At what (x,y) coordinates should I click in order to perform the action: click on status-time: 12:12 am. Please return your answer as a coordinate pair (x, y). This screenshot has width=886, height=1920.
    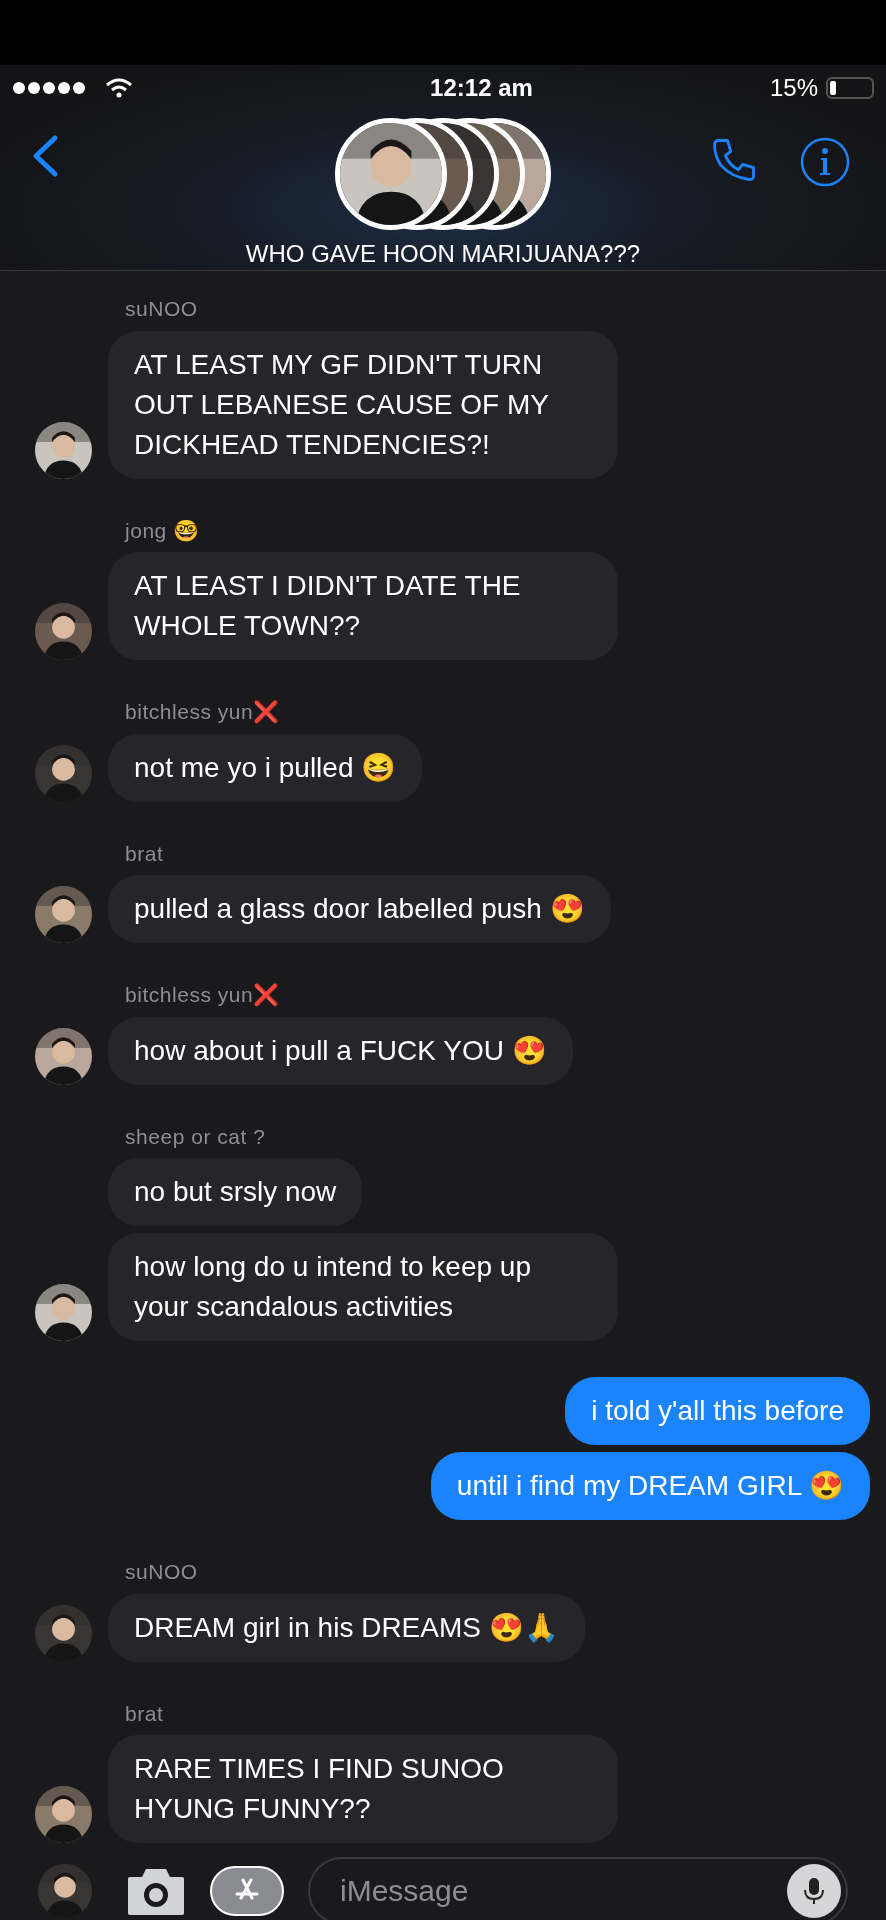
    Looking at the image, I should click on (481, 87).